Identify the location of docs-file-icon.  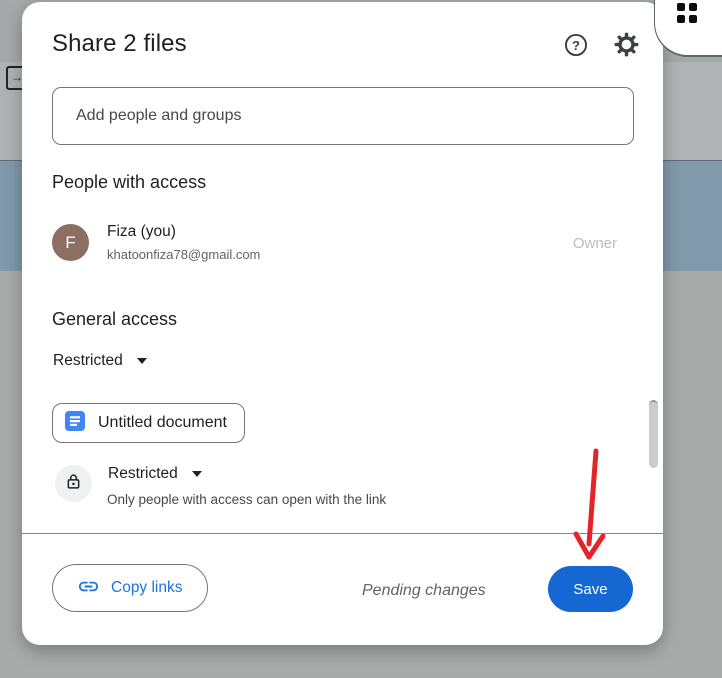
(75, 423).